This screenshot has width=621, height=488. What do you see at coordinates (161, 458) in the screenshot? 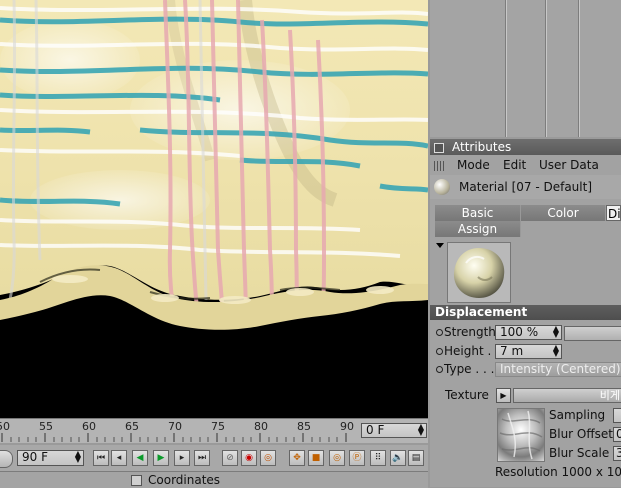
I see `play-forwards-button: ▶` at bounding box center [161, 458].